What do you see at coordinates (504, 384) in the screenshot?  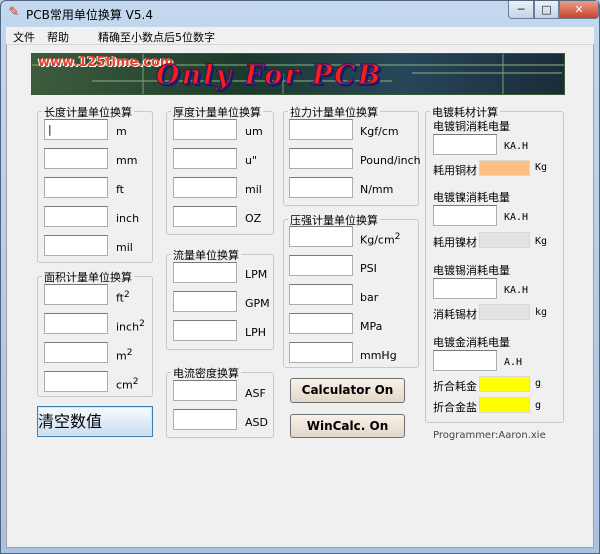 I see `gold-use-output` at bounding box center [504, 384].